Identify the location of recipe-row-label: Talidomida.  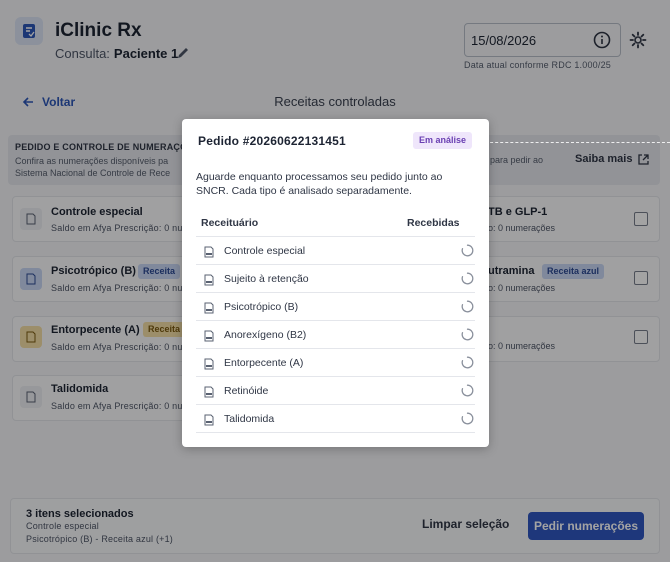
(249, 419).